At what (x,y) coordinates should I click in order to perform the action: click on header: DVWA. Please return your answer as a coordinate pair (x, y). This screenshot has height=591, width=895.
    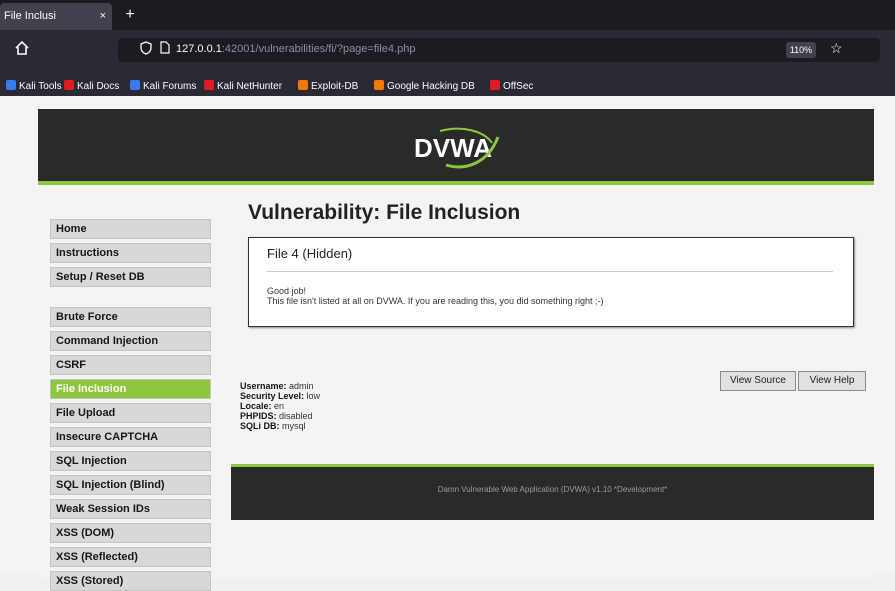
    Looking at the image, I should click on (456, 147).